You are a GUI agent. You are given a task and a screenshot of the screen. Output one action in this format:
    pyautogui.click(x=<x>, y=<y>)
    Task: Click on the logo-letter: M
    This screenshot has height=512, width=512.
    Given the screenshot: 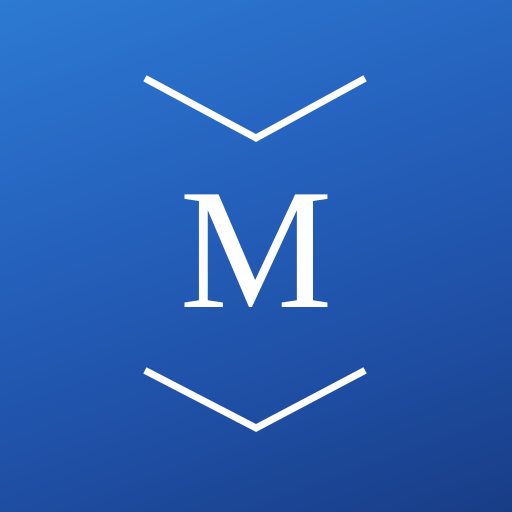 What is the action you would take?
    pyautogui.click(x=256, y=250)
    